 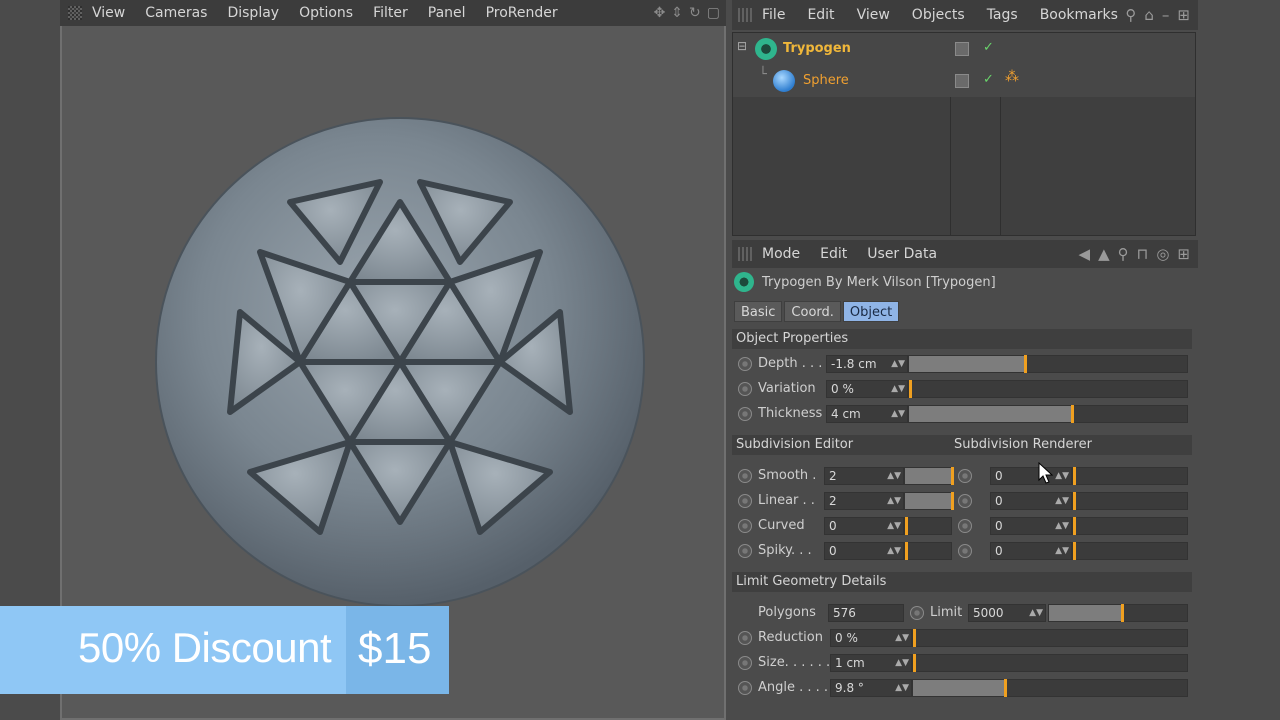 What do you see at coordinates (873, 15) in the screenshot?
I see `om-menu-view: View` at bounding box center [873, 15].